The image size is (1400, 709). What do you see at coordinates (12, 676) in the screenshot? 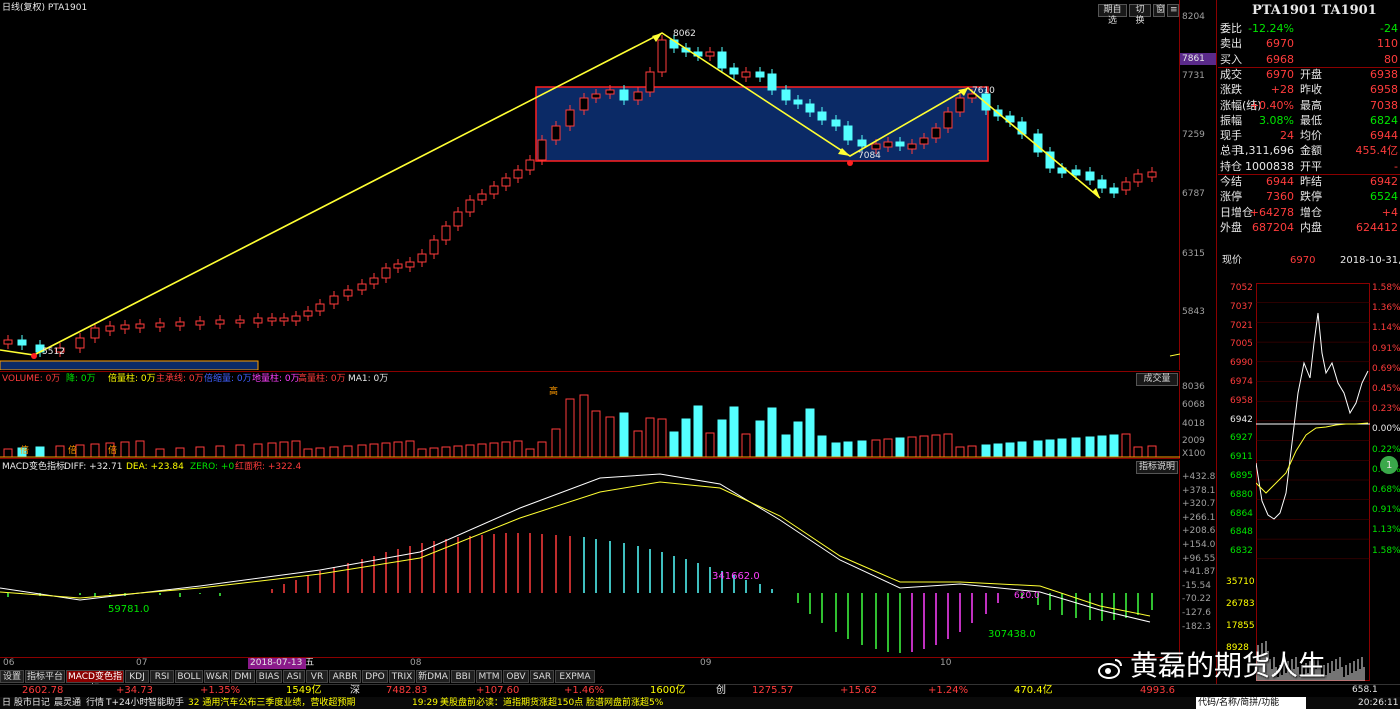
I see `tab-0: 设置` at bounding box center [12, 676].